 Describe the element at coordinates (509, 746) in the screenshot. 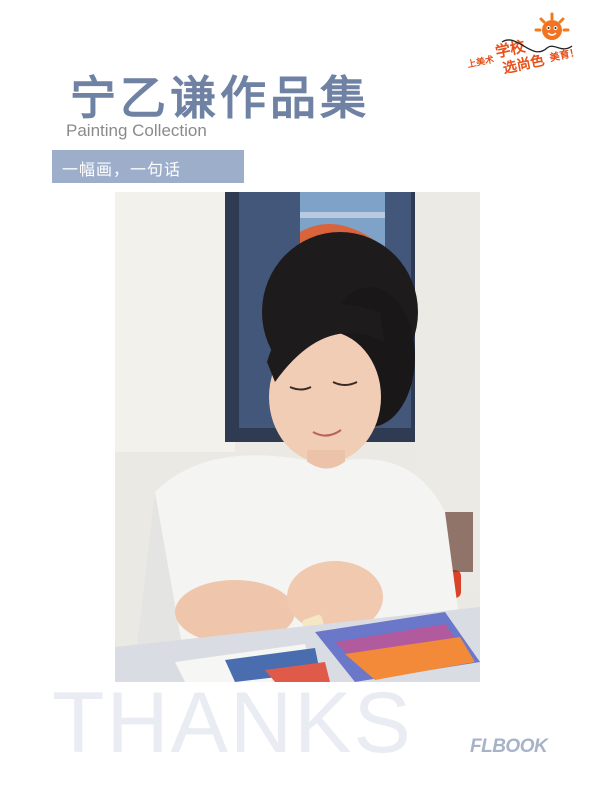

I see `flbook-logo: FLBOOK` at that location.